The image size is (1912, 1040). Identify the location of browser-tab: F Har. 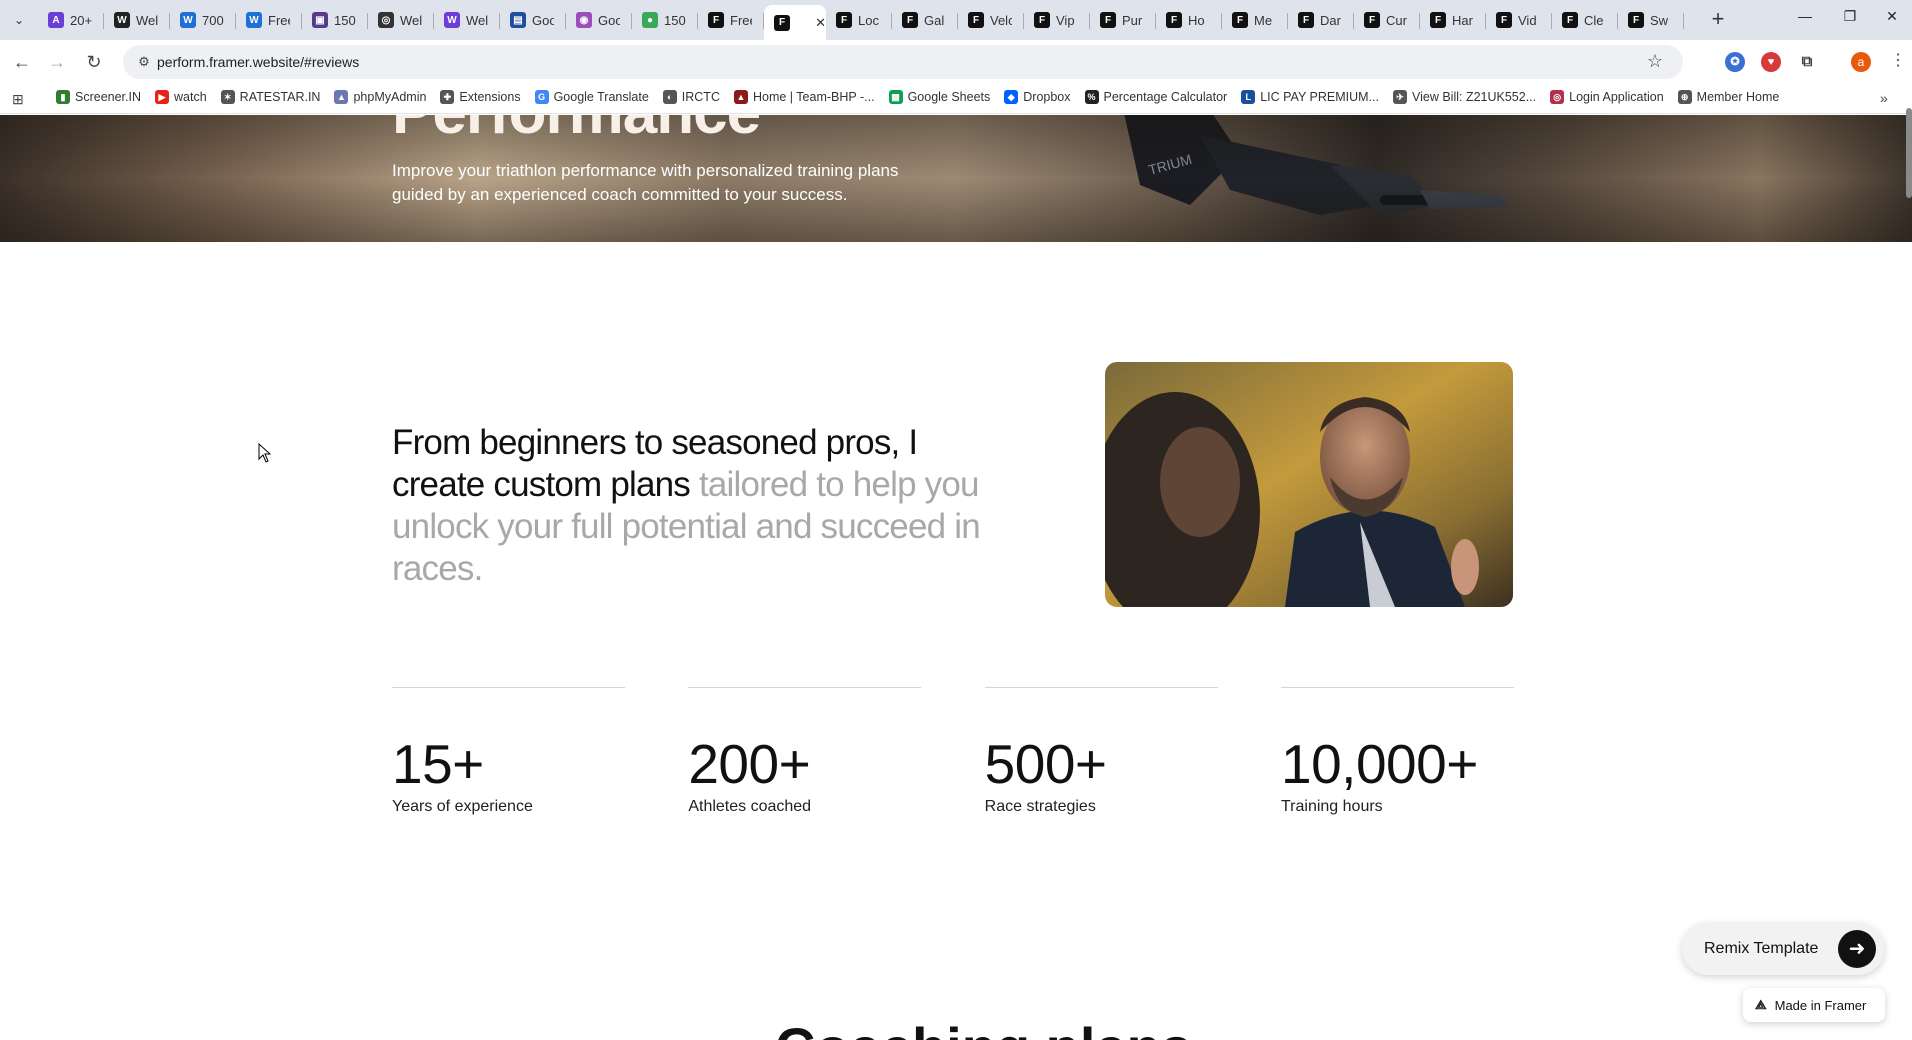
(1453, 20).